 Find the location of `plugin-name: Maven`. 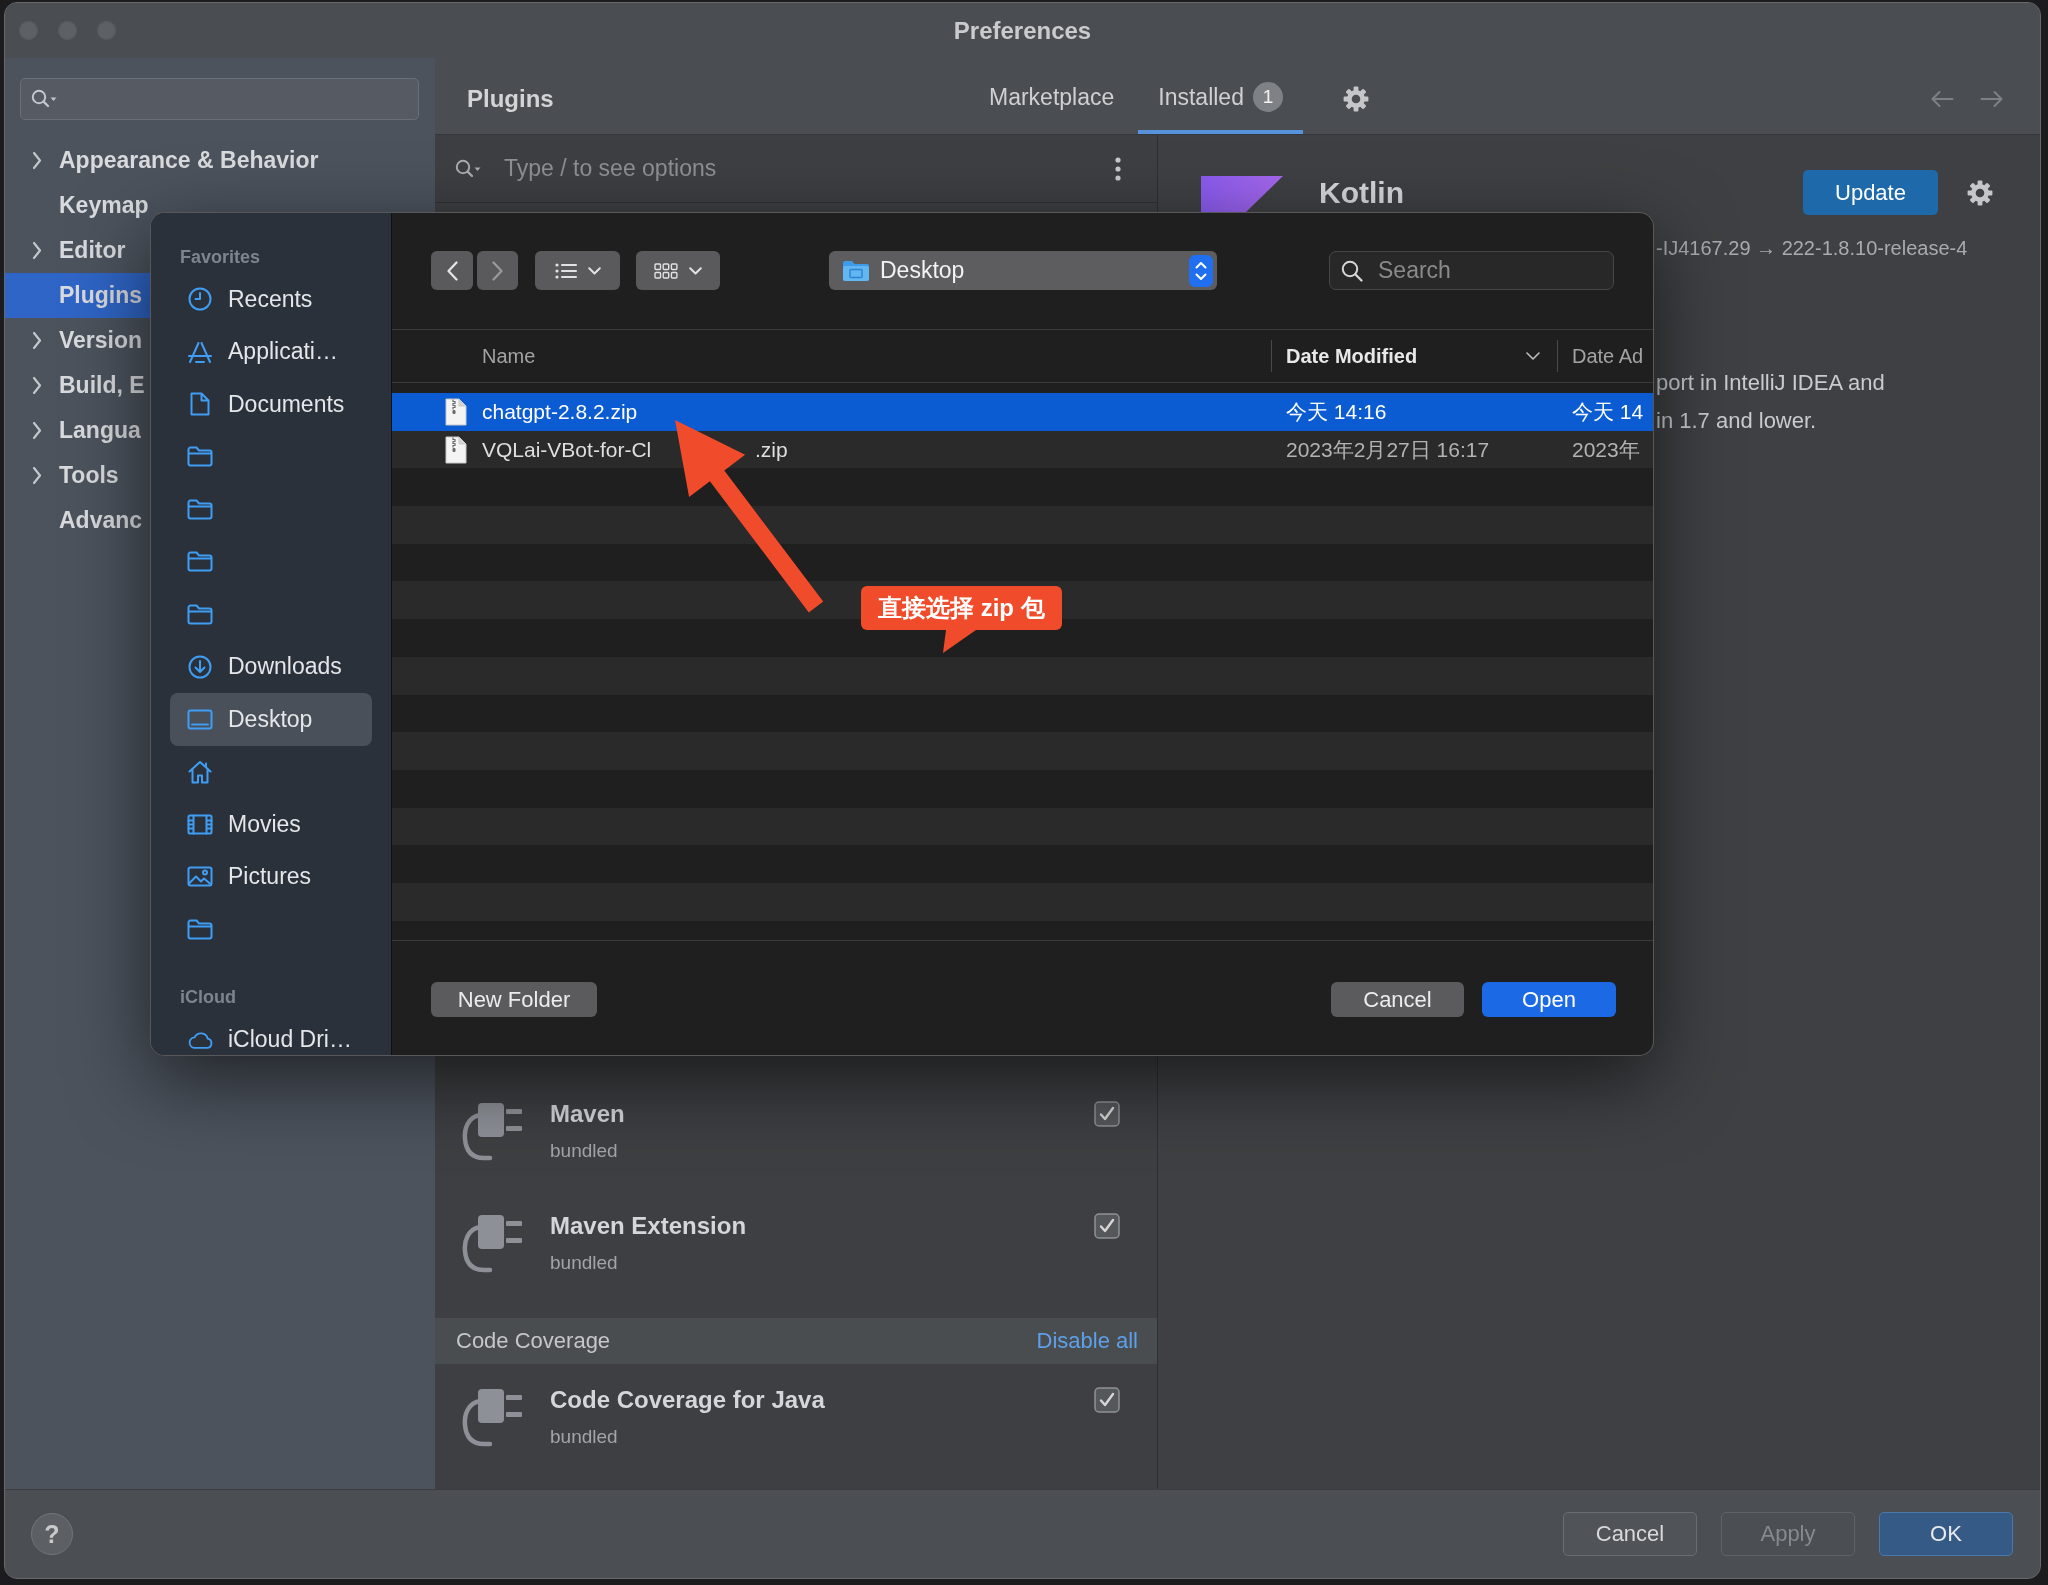

plugin-name: Maven is located at coordinates (587, 1114).